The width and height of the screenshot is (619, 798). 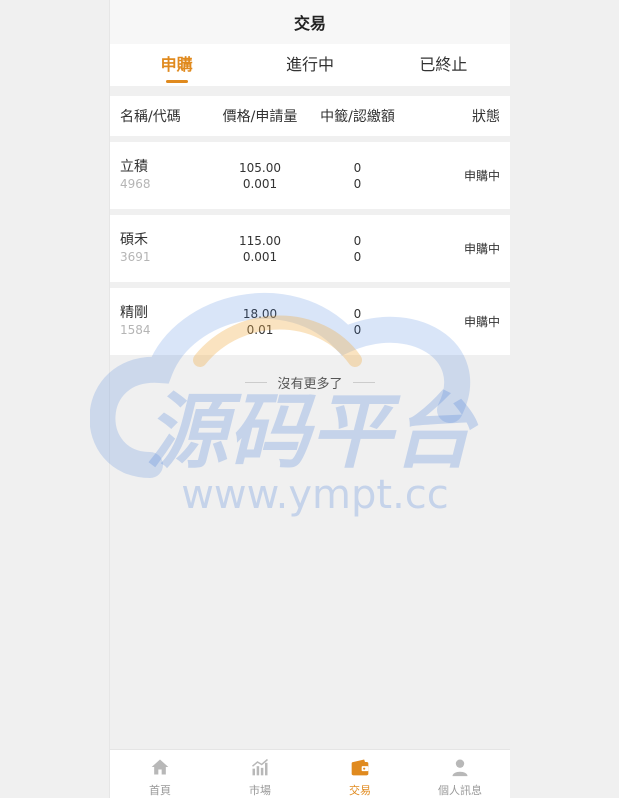 I want to click on row-name-code: 精剛 1584, so click(x=157, y=321).